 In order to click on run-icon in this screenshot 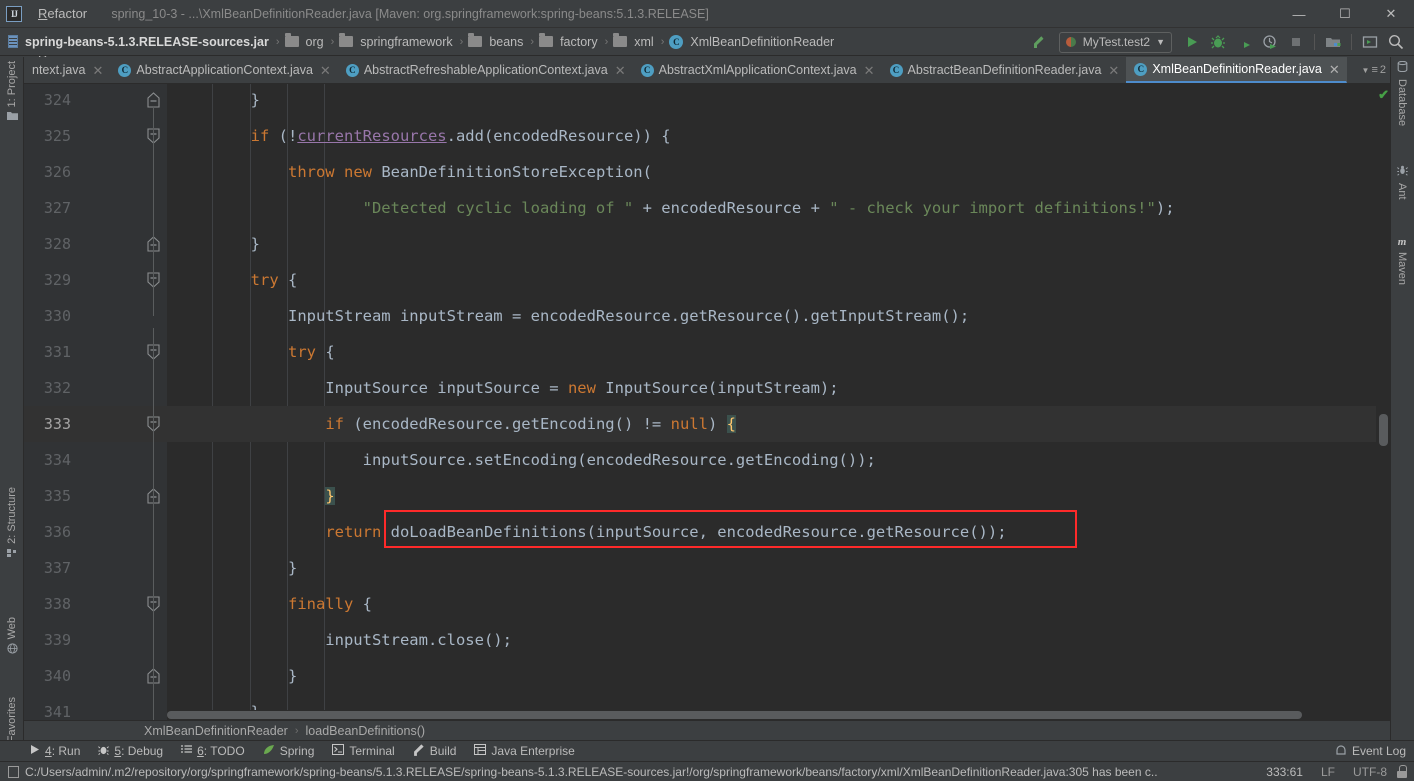, I will do `click(1192, 42)`.